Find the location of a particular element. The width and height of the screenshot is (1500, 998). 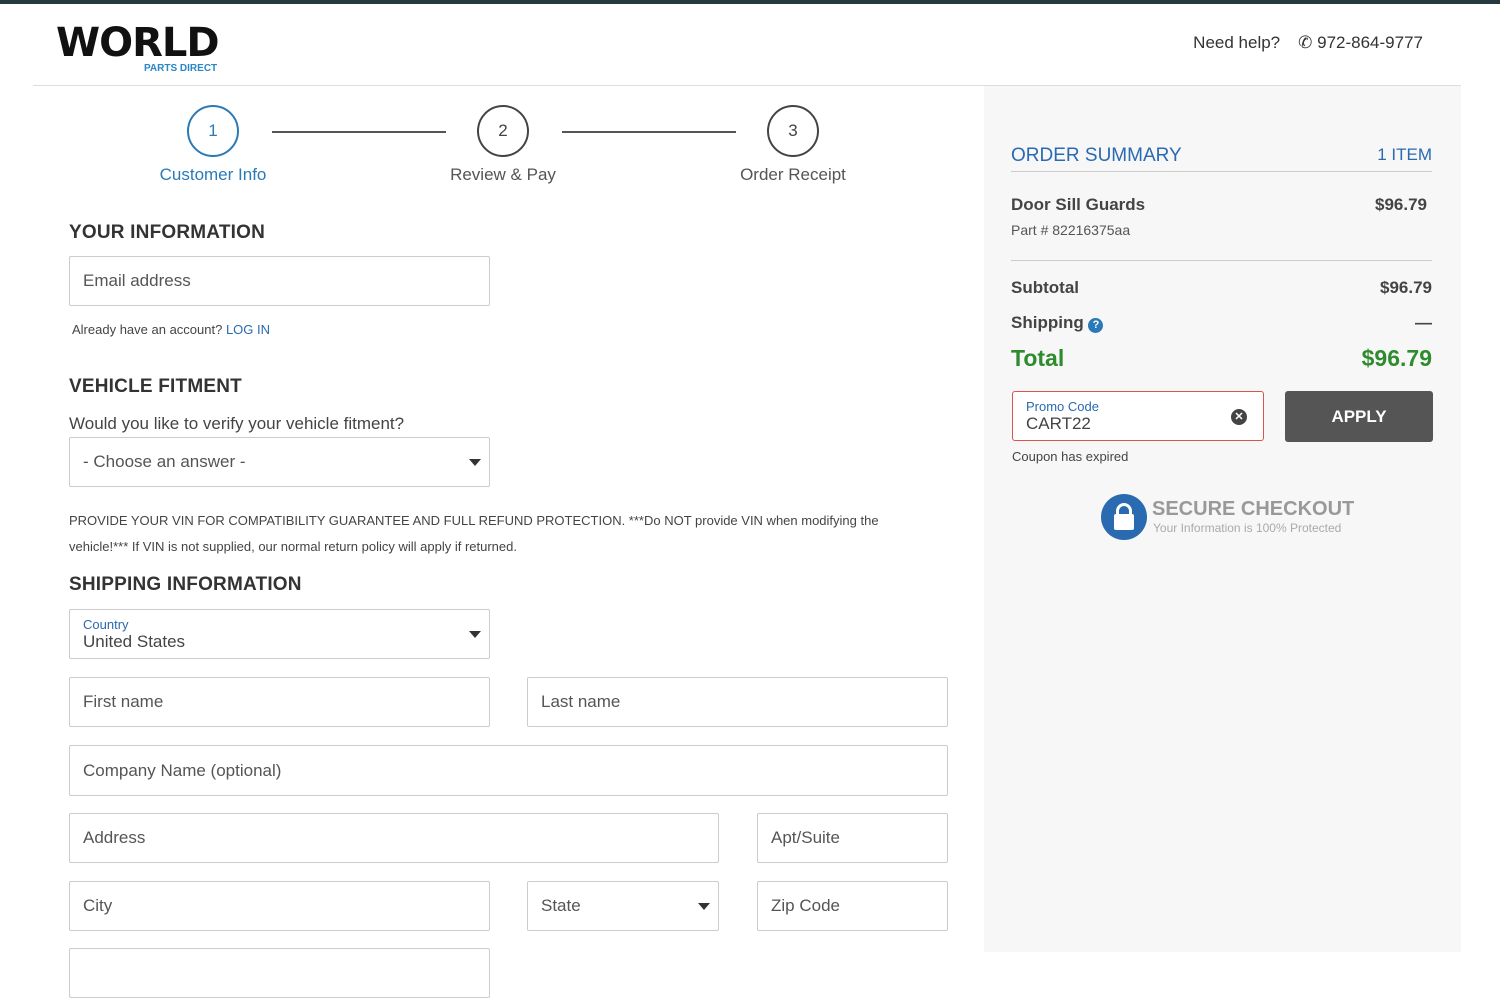

state-select: State is located at coordinates (623, 906).